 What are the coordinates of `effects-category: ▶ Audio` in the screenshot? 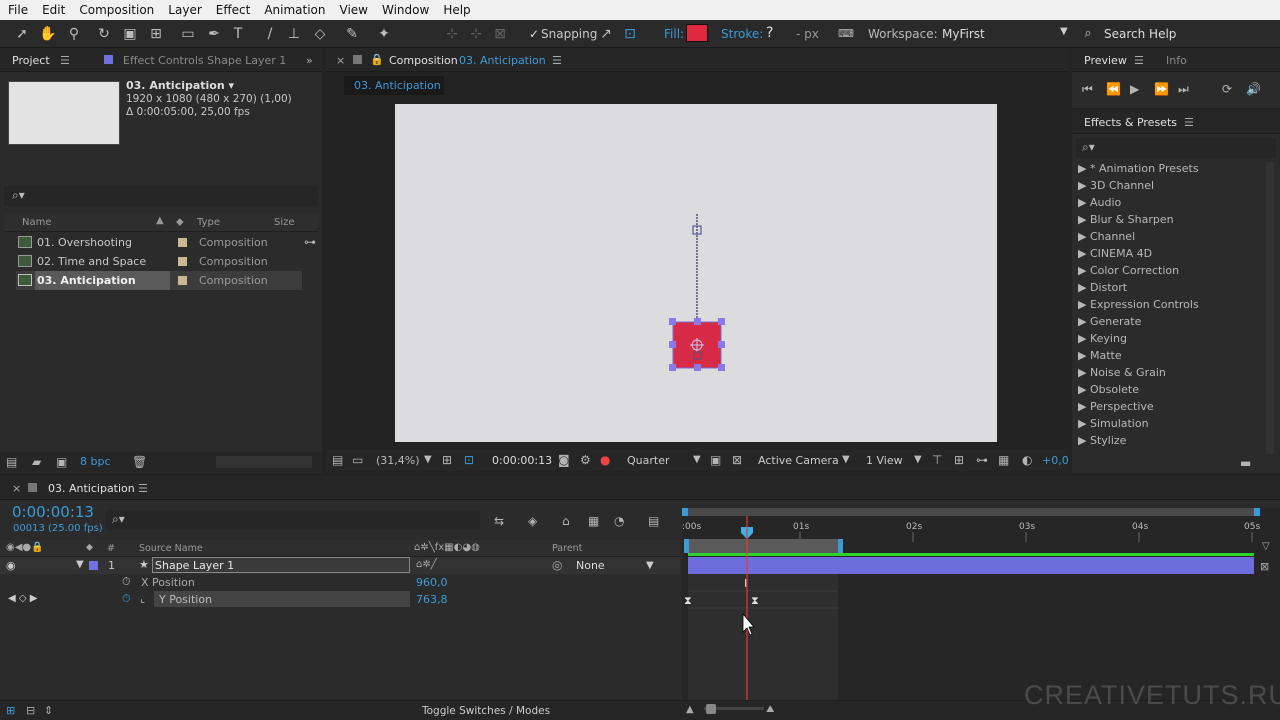 It's located at (1099, 202).